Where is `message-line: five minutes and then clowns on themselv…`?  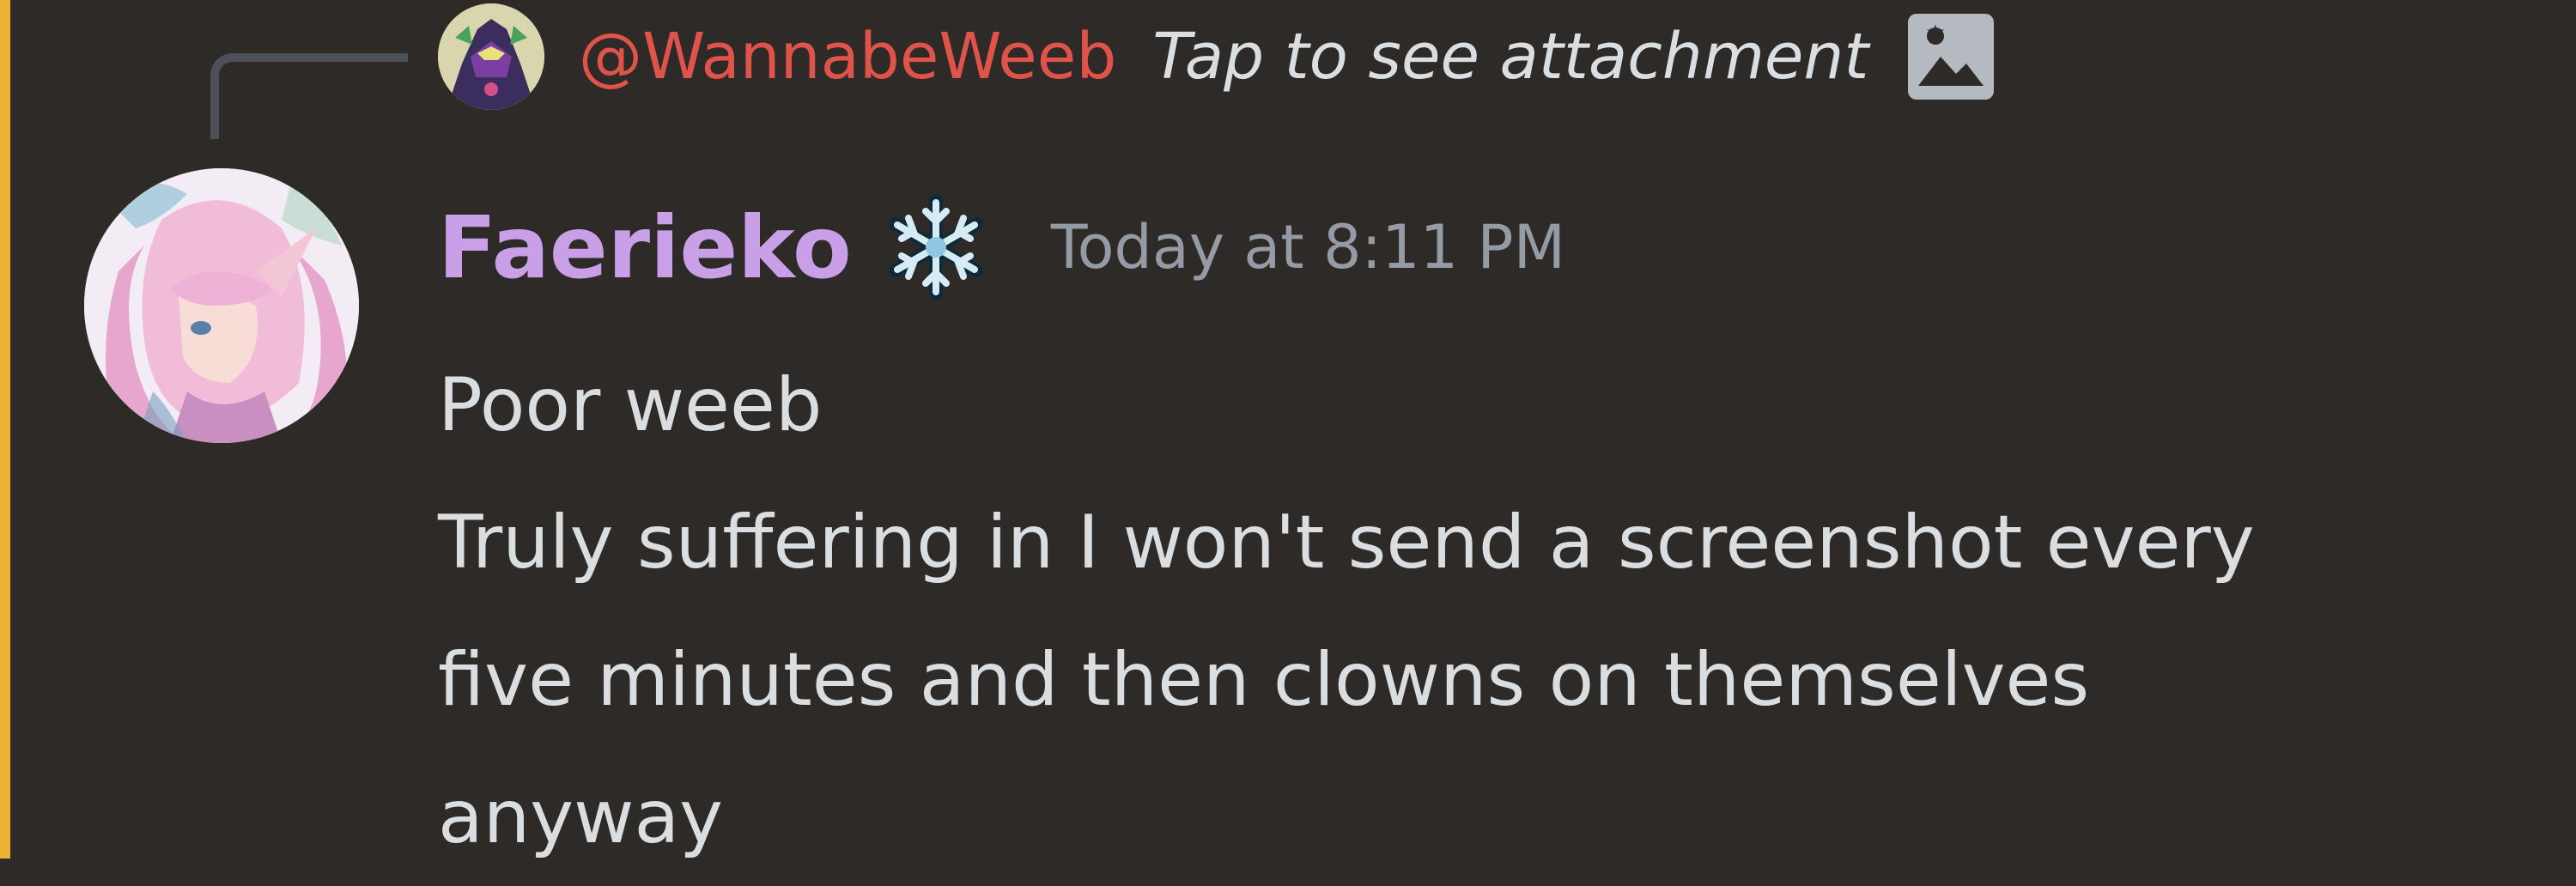 message-line: five minutes and then clowns on themselv… is located at coordinates (1264, 680).